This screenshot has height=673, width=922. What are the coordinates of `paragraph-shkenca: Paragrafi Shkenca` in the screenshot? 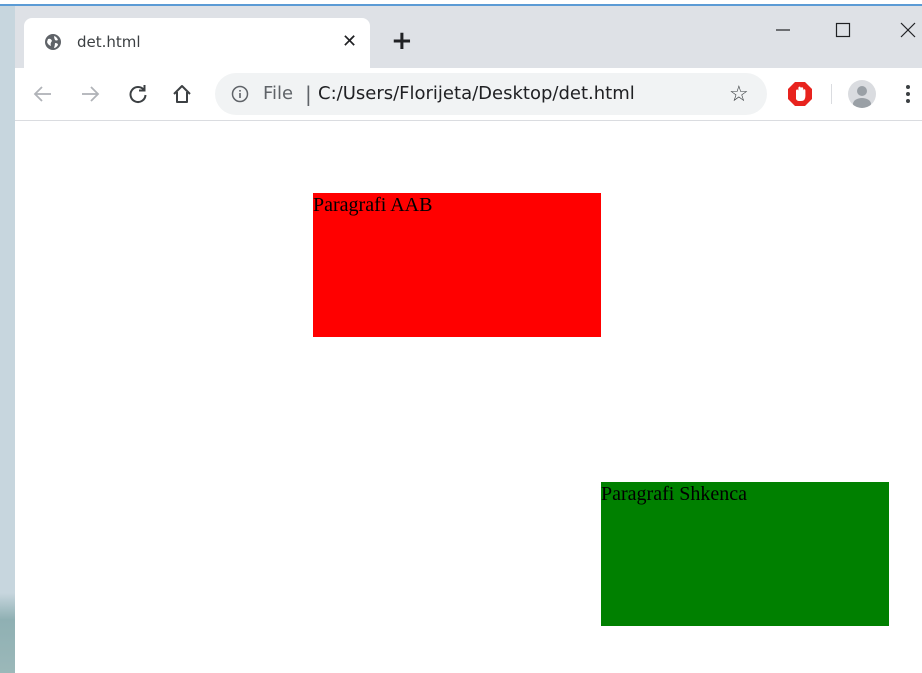 It's located at (745, 554).